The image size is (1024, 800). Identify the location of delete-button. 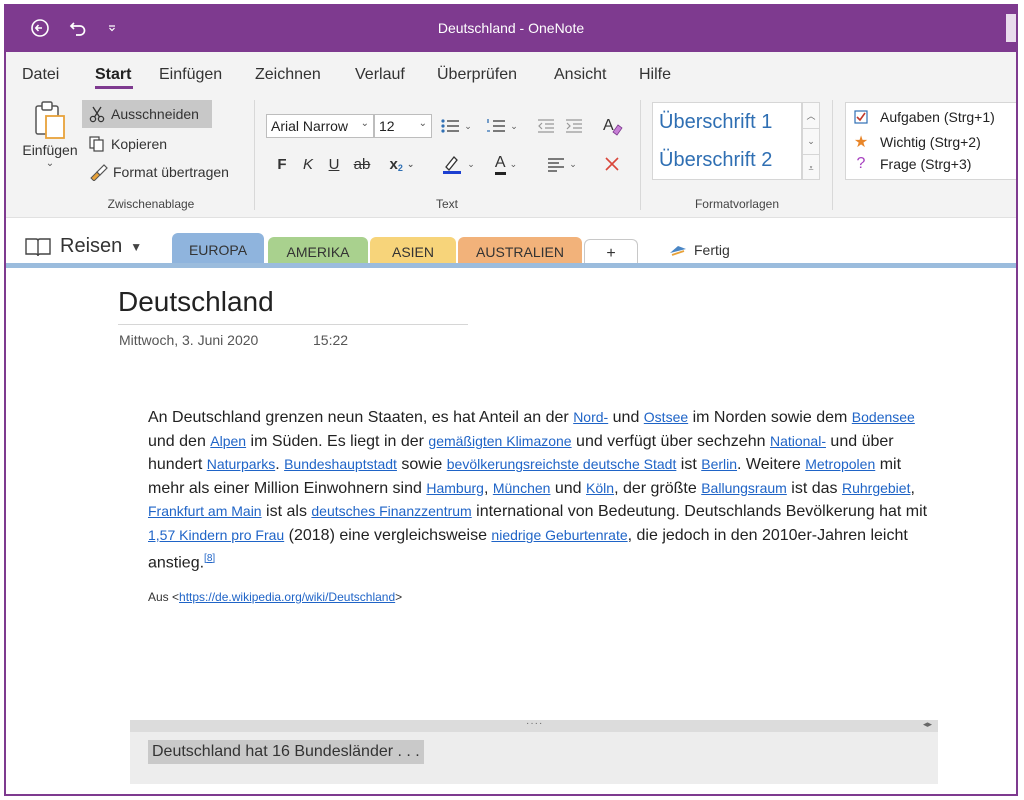
(612, 164).